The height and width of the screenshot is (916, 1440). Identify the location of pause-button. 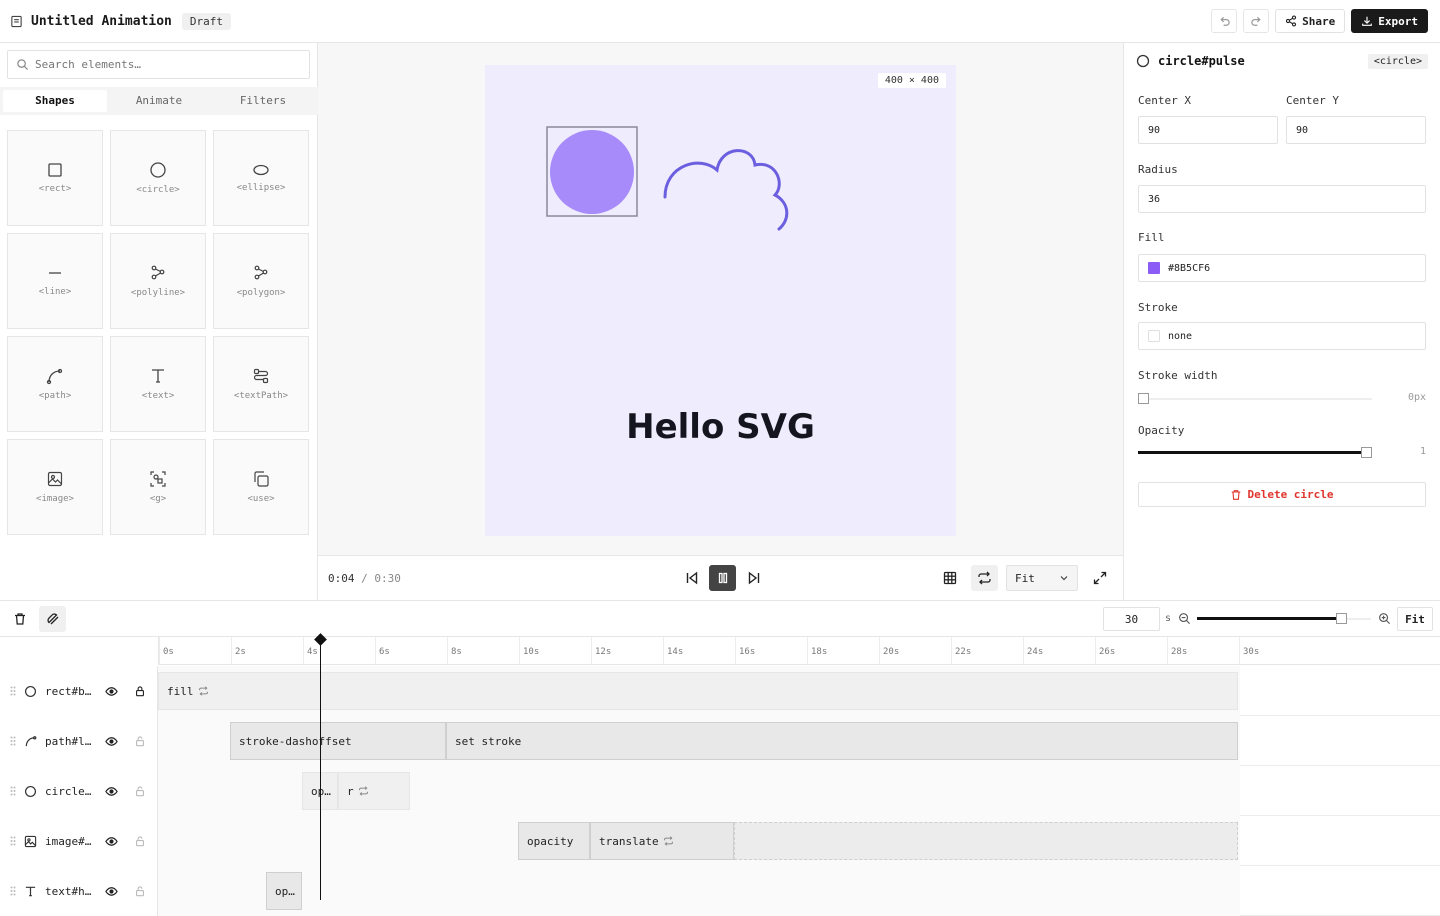
(722, 578).